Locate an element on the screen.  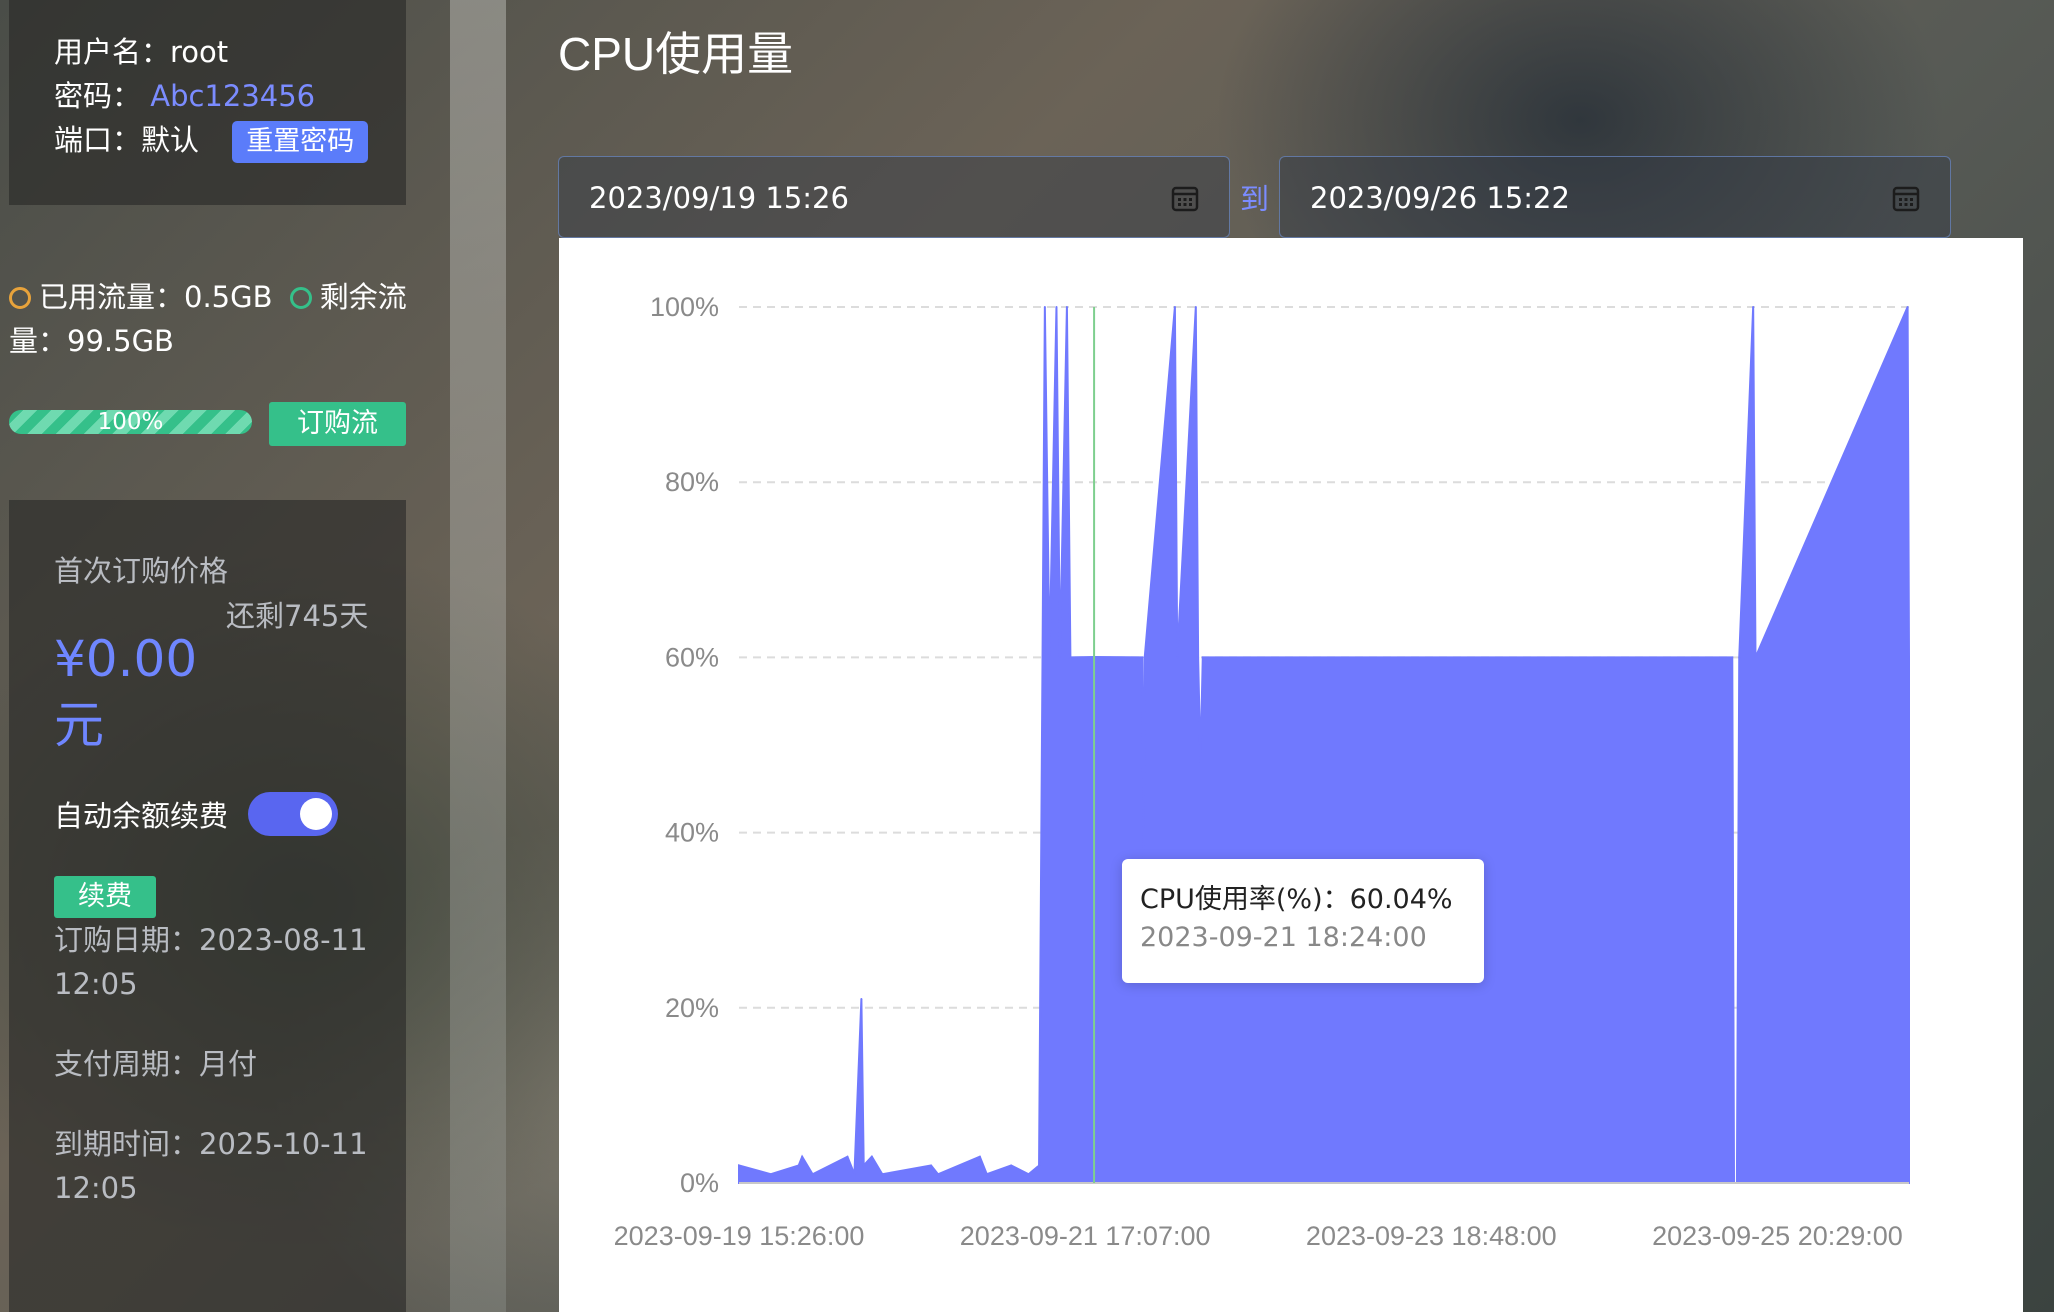
order-date: 订购日期：2023-08-11 12:05 is located at coordinates (230, 962).